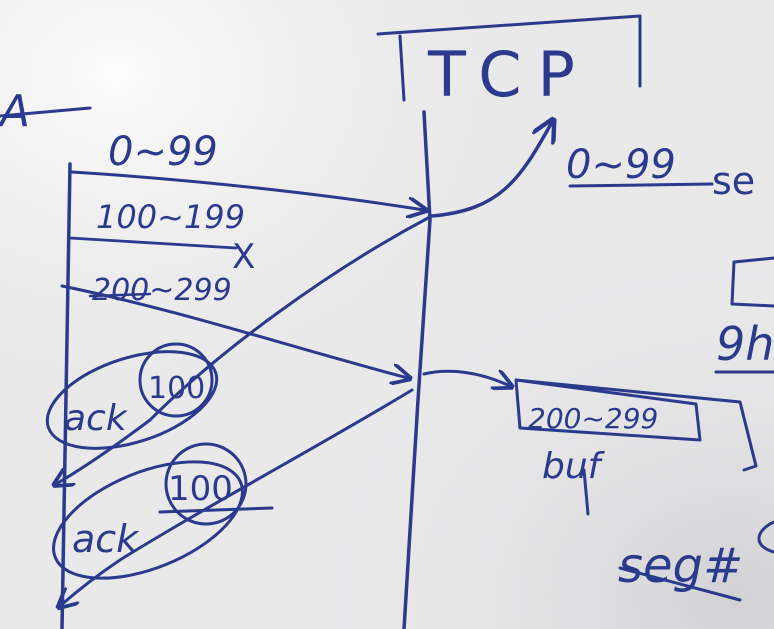 Image resolution: width=774 pixels, height=629 pixels. What do you see at coordinates (96, 418) in the screenshot?
I see `ack-1-label: ack` at bounding box center [96, 418].